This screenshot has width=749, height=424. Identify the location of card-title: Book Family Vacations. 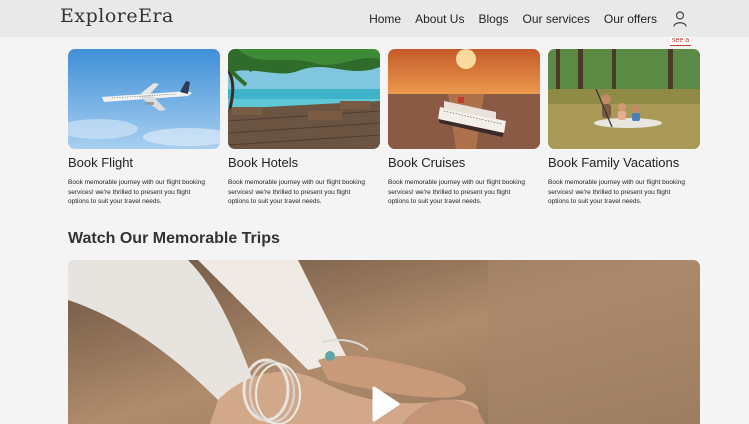
(614, 162).